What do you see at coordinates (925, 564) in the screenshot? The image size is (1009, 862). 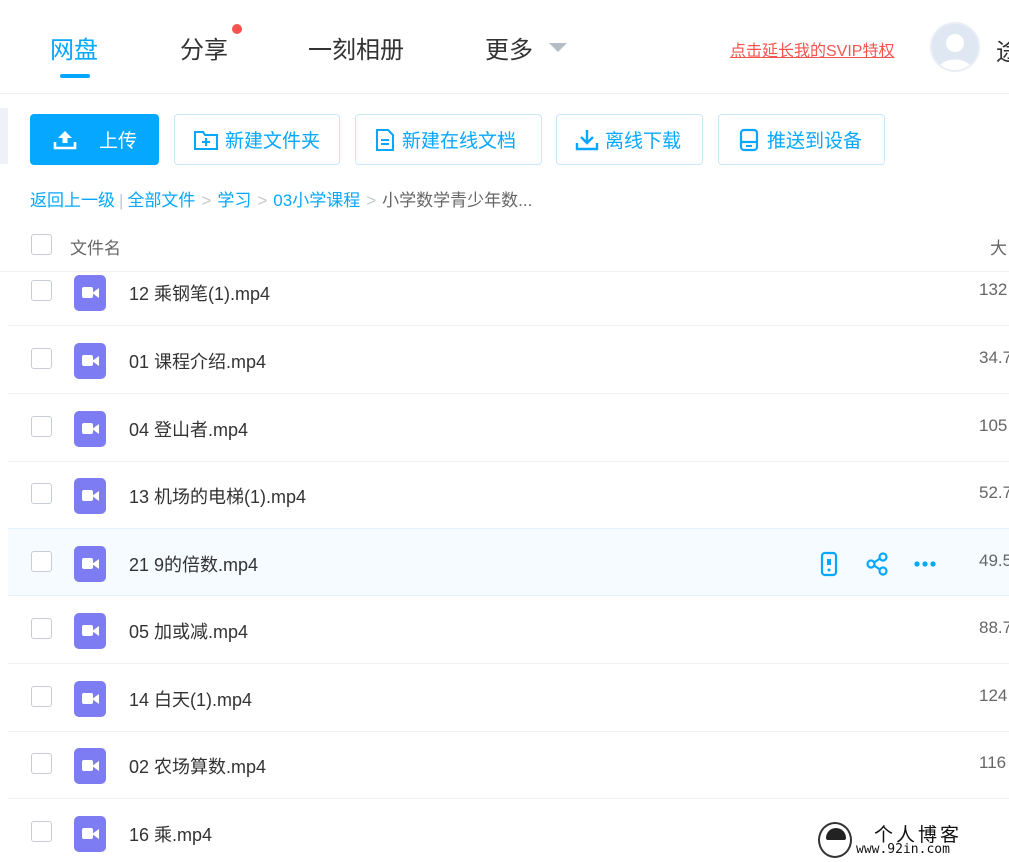 I see `more-options-icon` at bounding box center [925, 564].